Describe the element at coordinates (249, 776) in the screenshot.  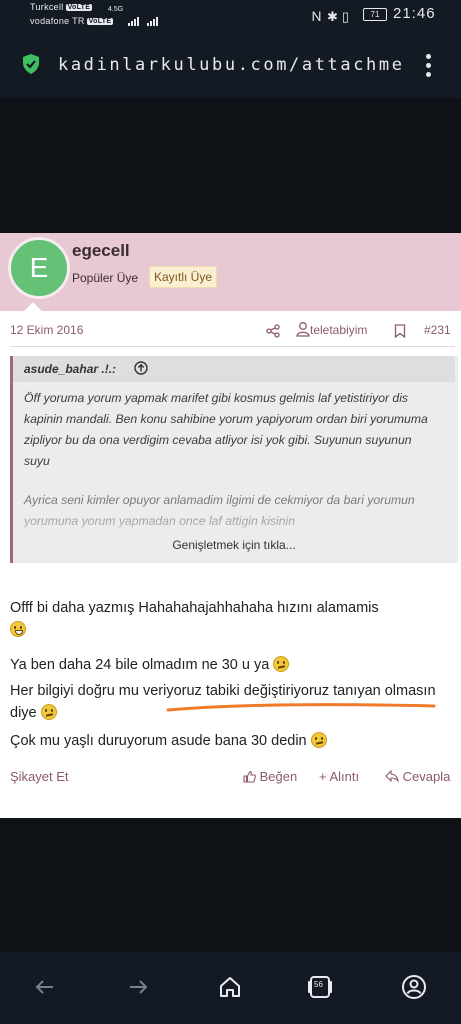
I see `thumbs-up-icon` at that location.